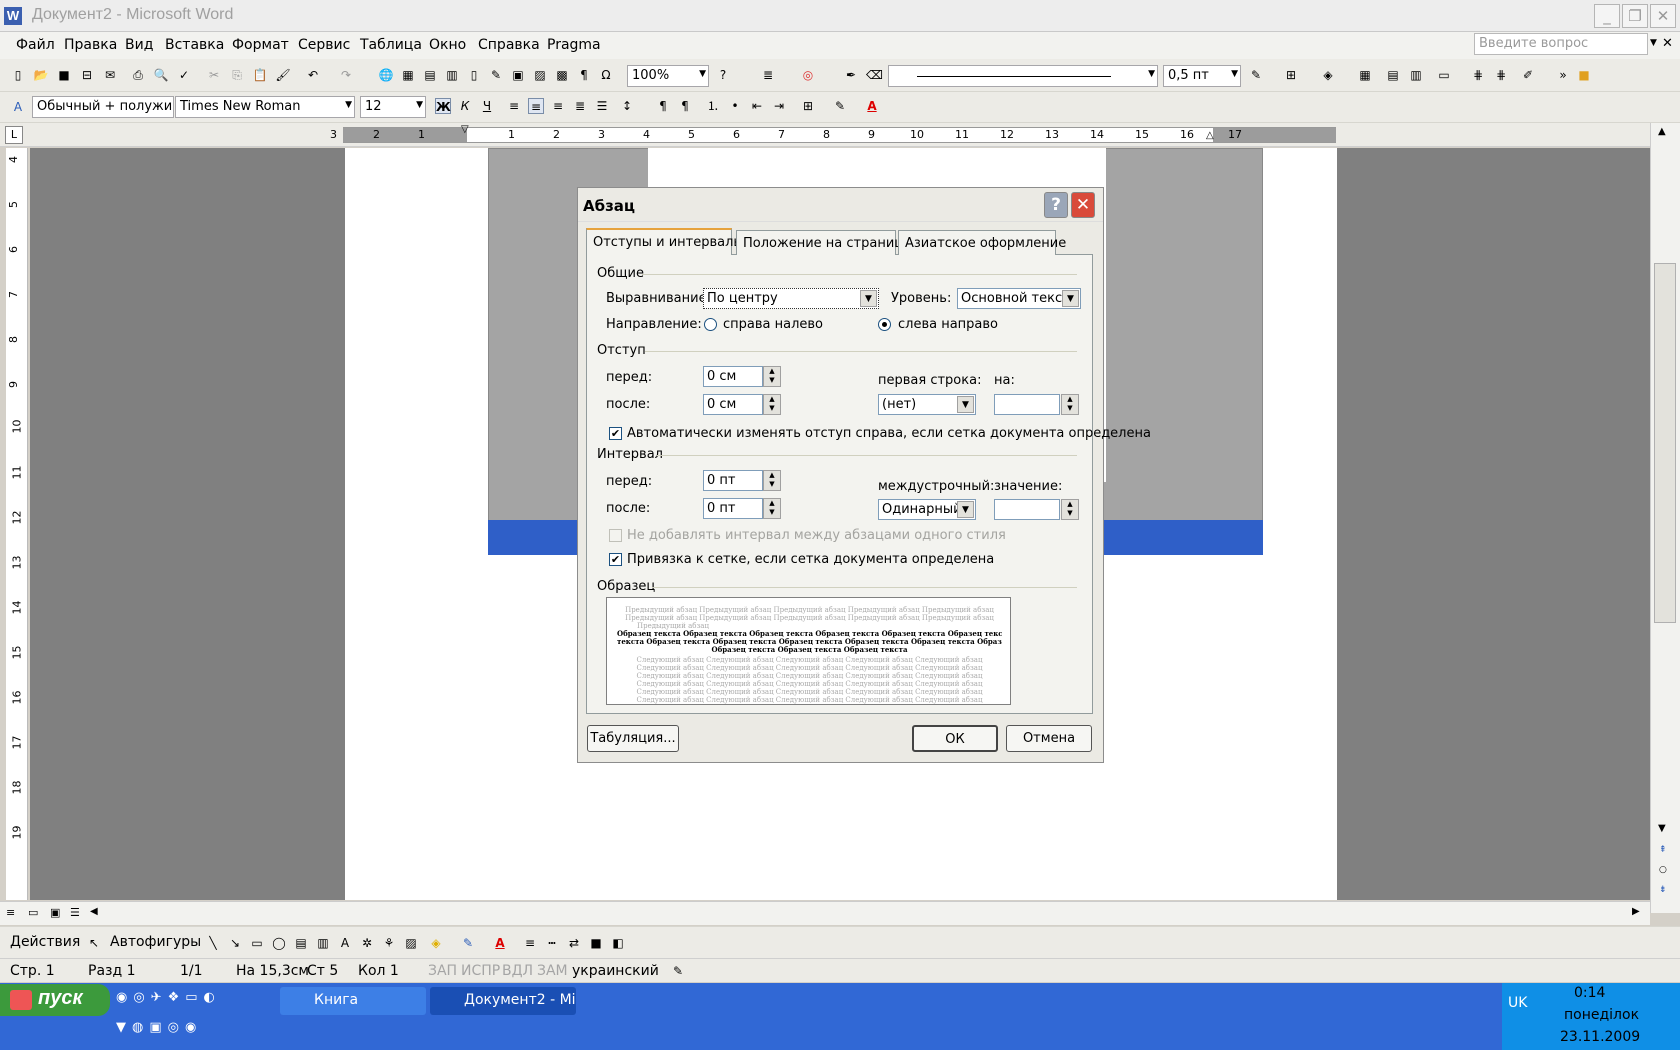 The width and height of the screenshot is (1680, 1050). What do you see at coordinates (1665, 443) in the screenshot?
I see `scroll-thumb` at bounding box center [1665, 443].